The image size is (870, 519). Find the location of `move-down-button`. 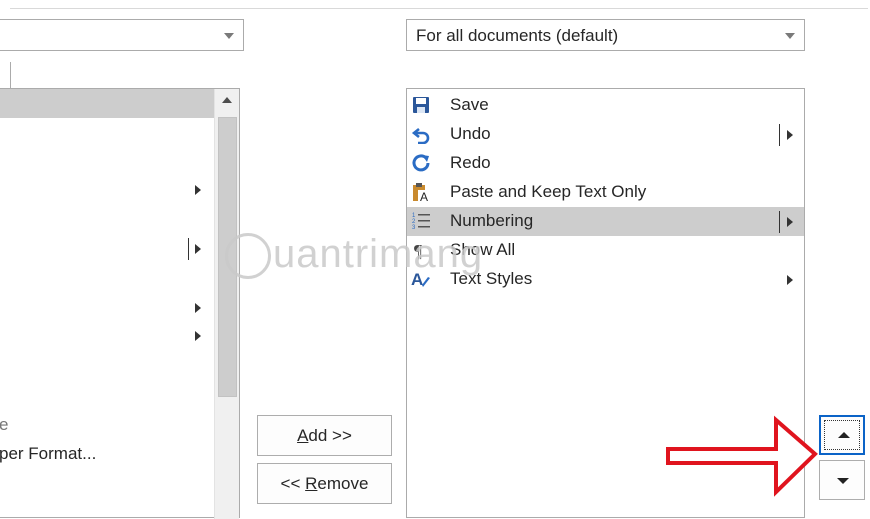

move-down-button is located at coordinates (842, 480).